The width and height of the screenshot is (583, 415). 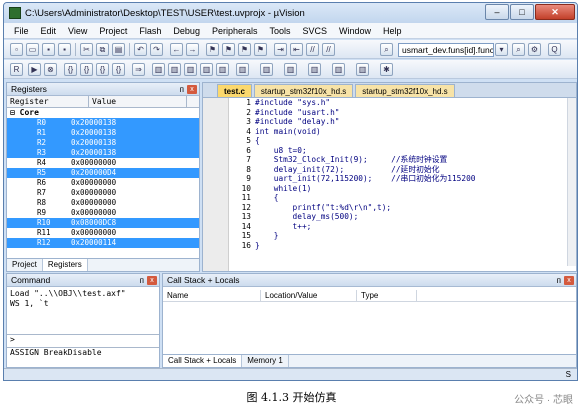 I want to click on show-next-statement-icon: ⇒, so click(x=138, y=69).